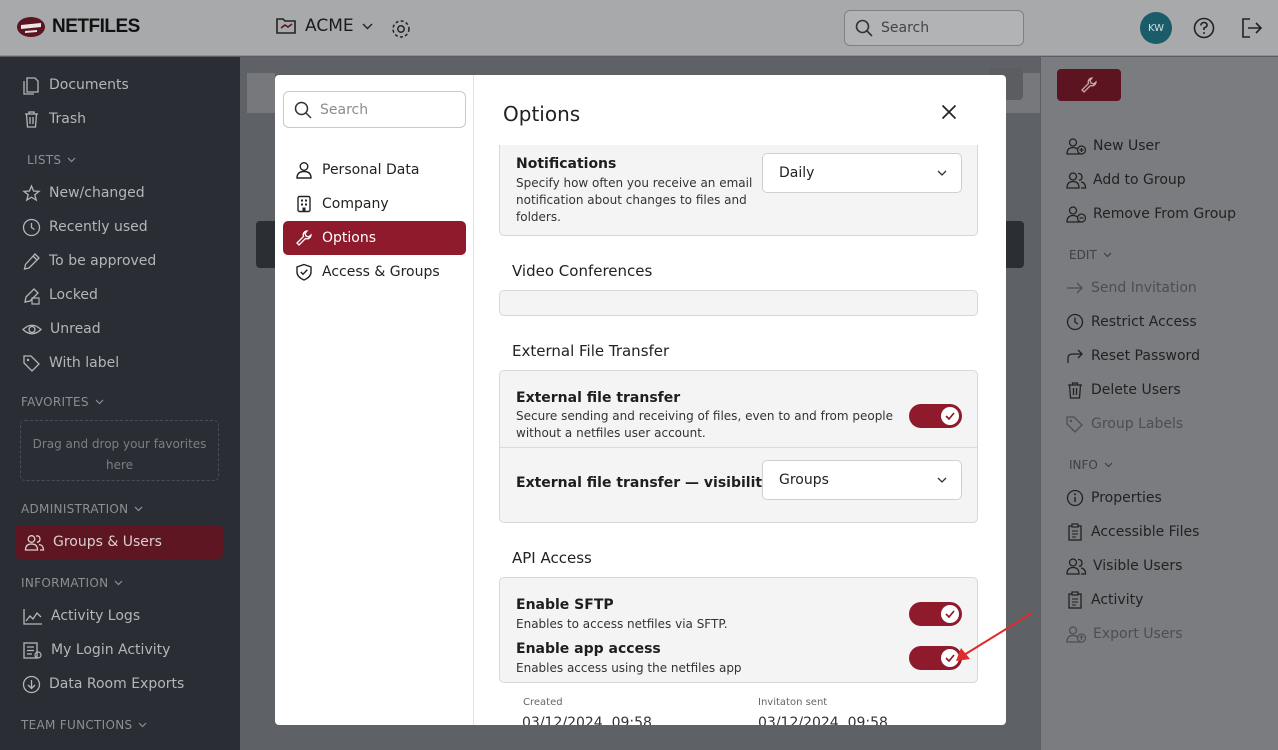  I want to click on send-invitation-button: Send Invitation, so click(1131, 288).